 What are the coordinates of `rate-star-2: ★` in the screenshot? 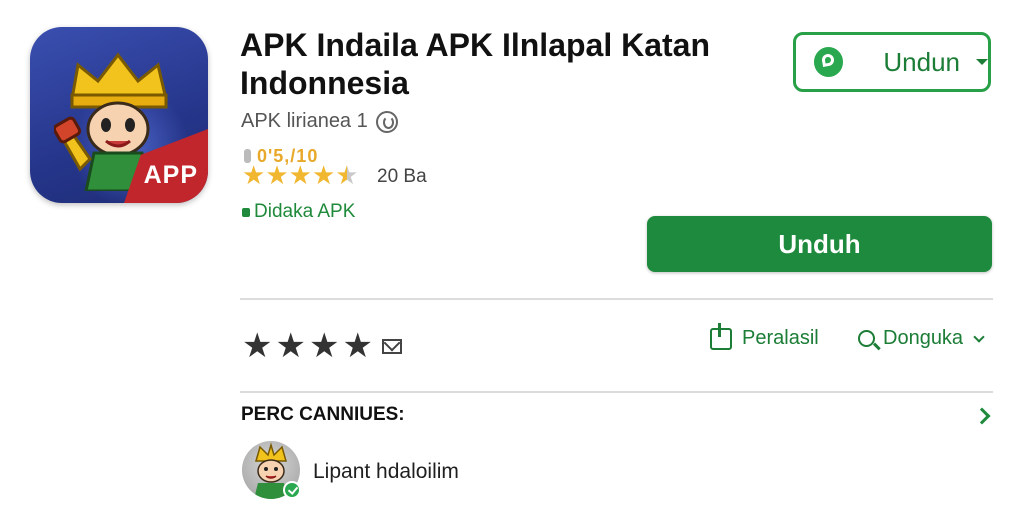 It's located at (290, 346).